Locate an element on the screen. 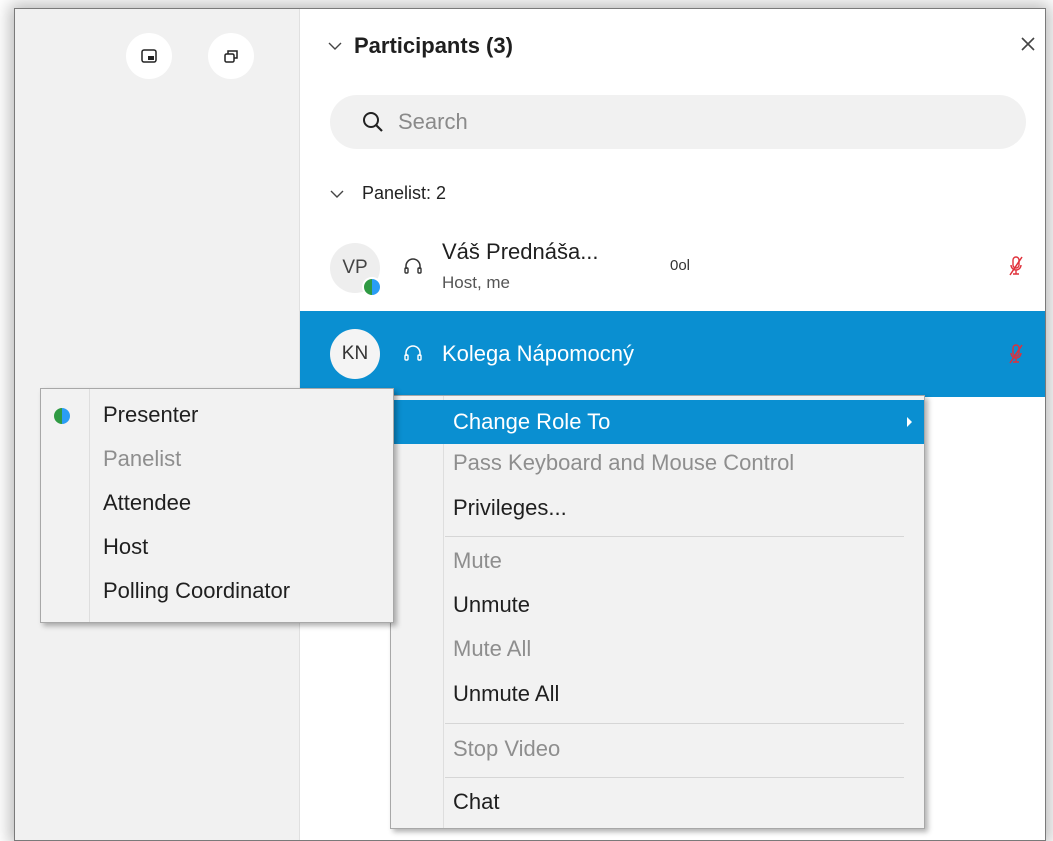 This screenshot has width=1053, height=841. menu-item-label: Panelist is located at coordinates (142, 458).